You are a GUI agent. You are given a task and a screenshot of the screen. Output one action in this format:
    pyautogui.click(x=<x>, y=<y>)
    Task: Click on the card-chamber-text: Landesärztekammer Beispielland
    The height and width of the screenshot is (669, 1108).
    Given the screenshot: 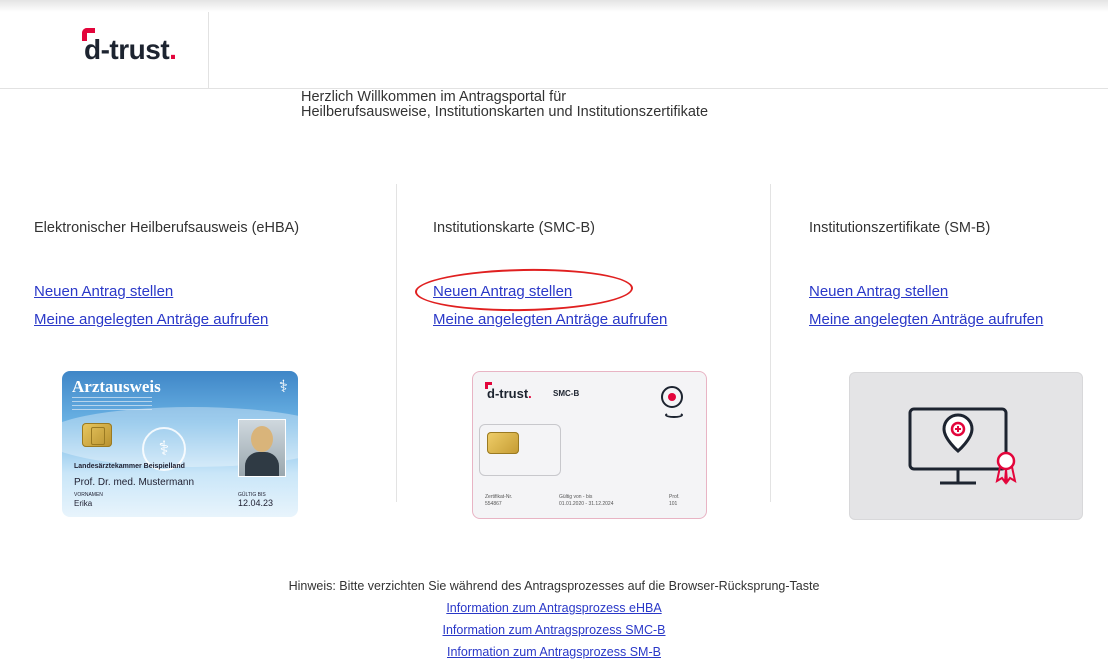 What is the action you would take?
    pyautogui.click(x=129, y=466)
    